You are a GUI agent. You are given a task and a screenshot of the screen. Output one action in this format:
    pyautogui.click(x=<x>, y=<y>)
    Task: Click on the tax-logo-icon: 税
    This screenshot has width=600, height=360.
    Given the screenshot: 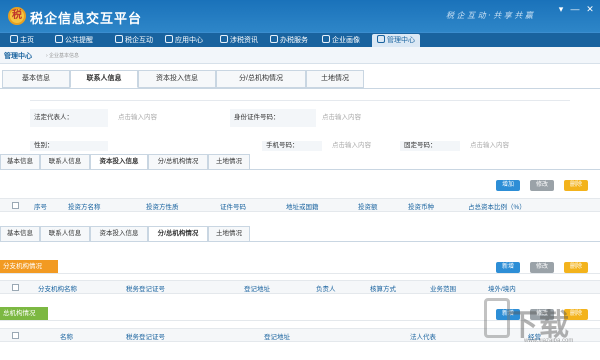 What is the action you would take?
    pyautogui.click(x=17, y=16)
    